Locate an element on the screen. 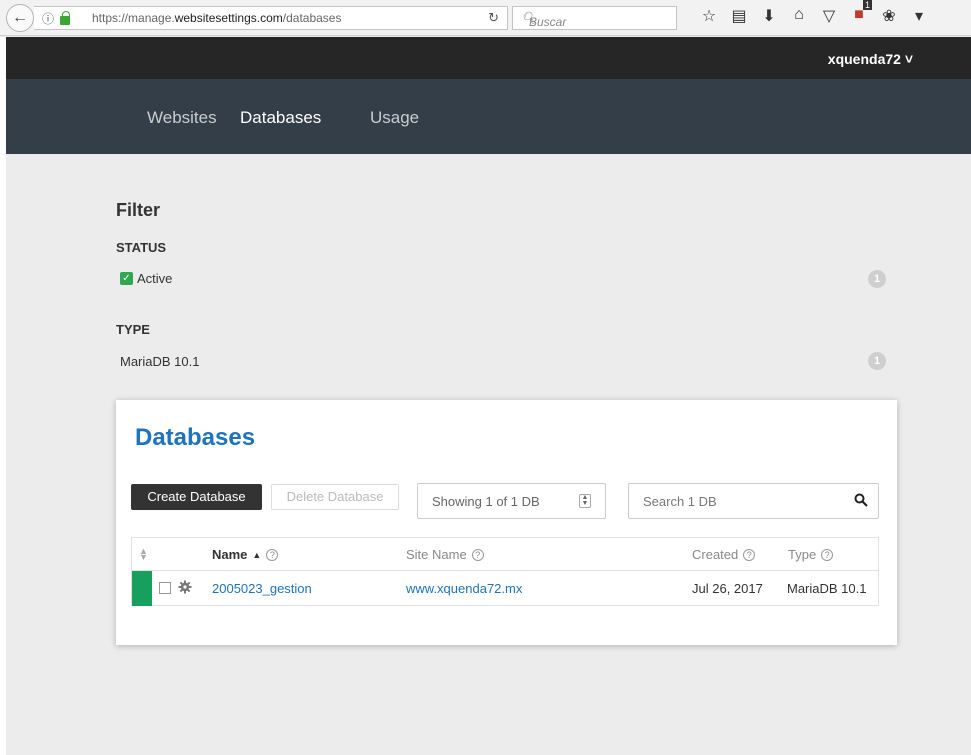 The height and width of the screenshot is (755, 971). column-name: Name ▲ ? is located at coordinates (245, 554).